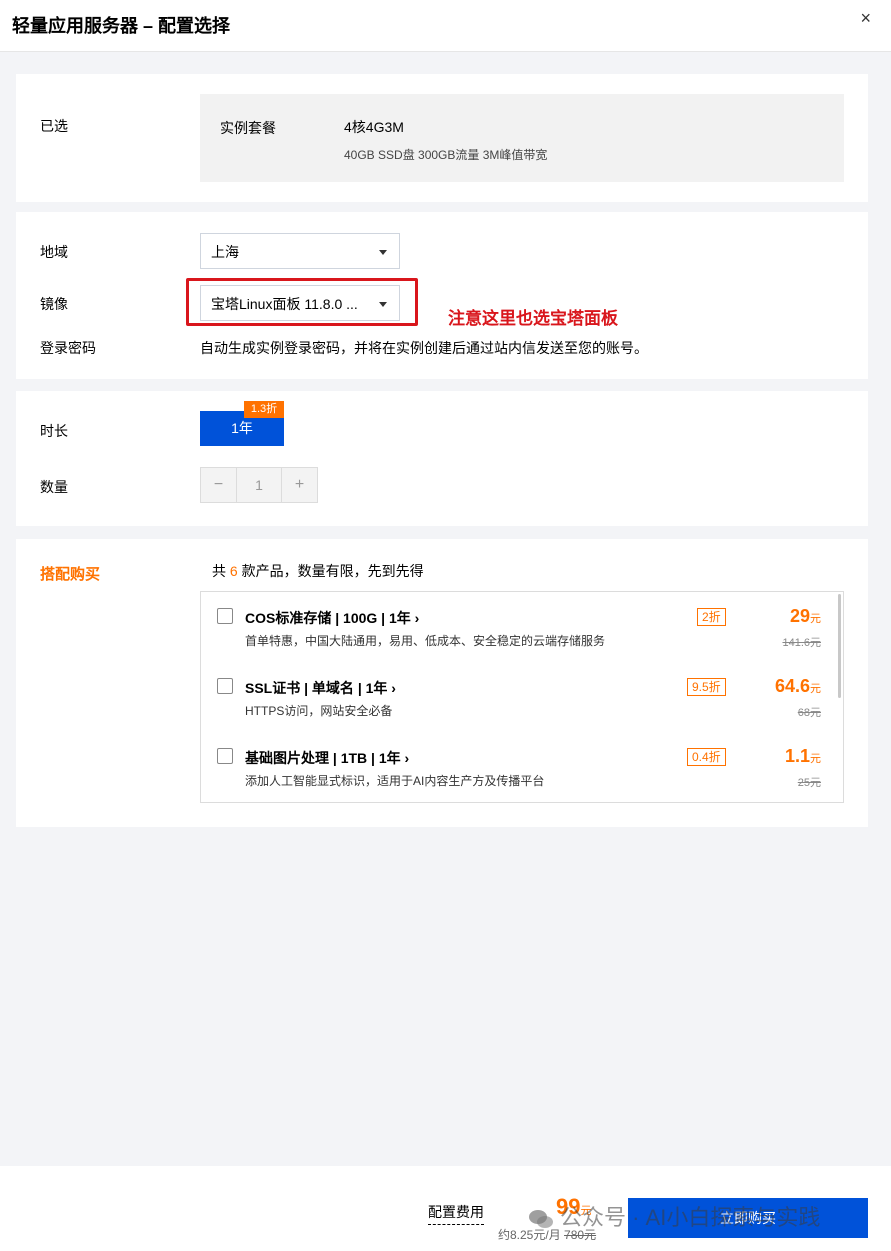 This screenshot has width=891, height=1251. I want to click on item-original-price: 68元, so click(809, 713).